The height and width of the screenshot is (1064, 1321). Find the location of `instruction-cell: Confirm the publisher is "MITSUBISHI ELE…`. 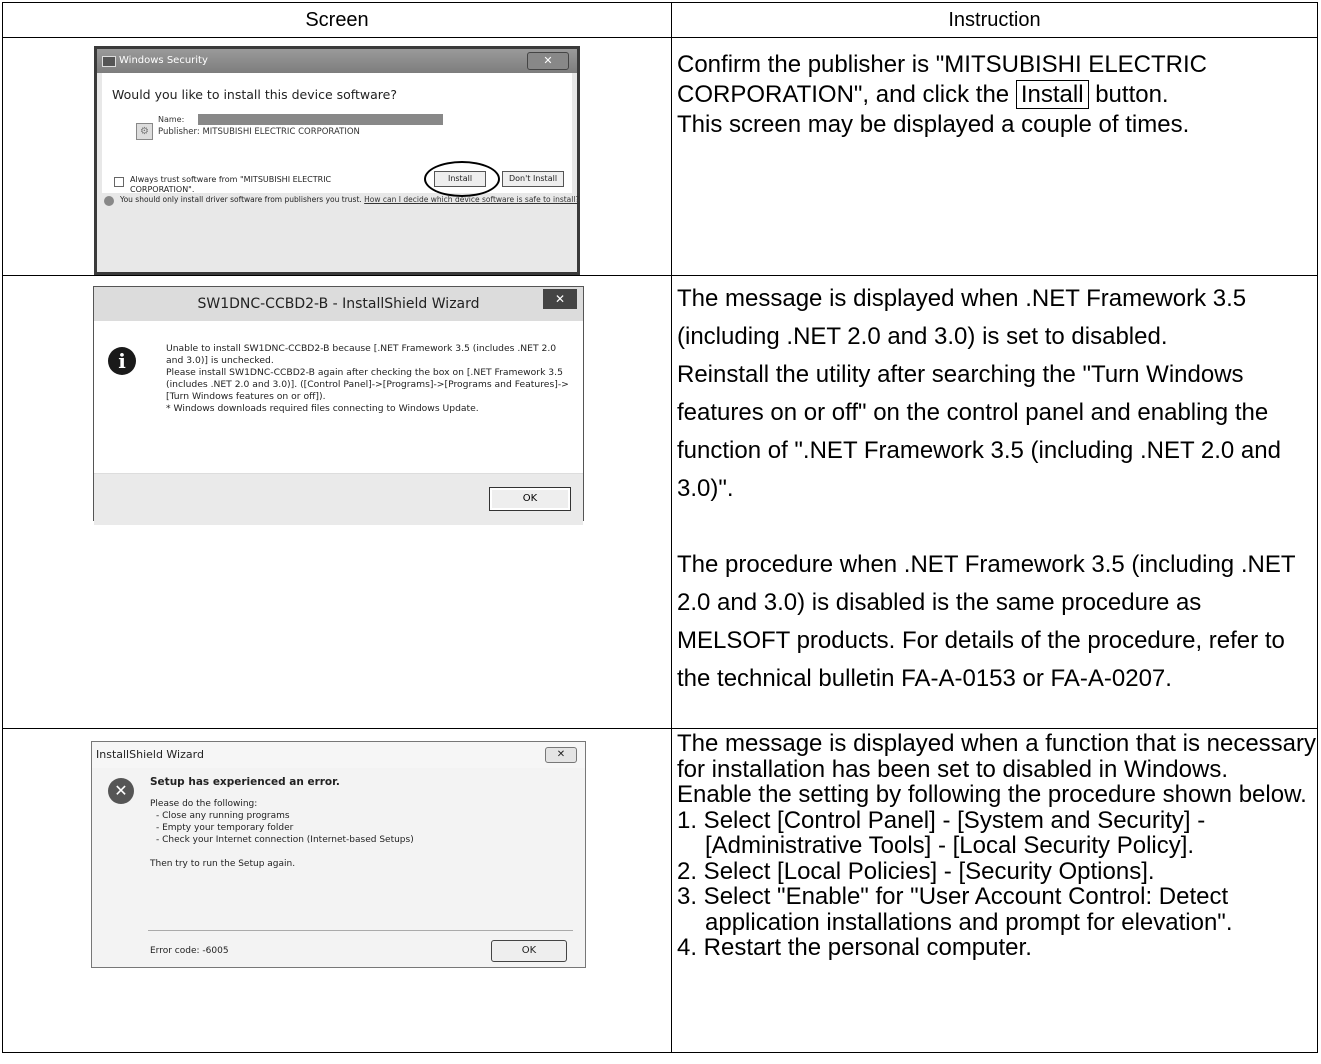

instruction-cell: Confirm the publisher is "MITSUBISHI ELE… is located at coordinates (994, 156).